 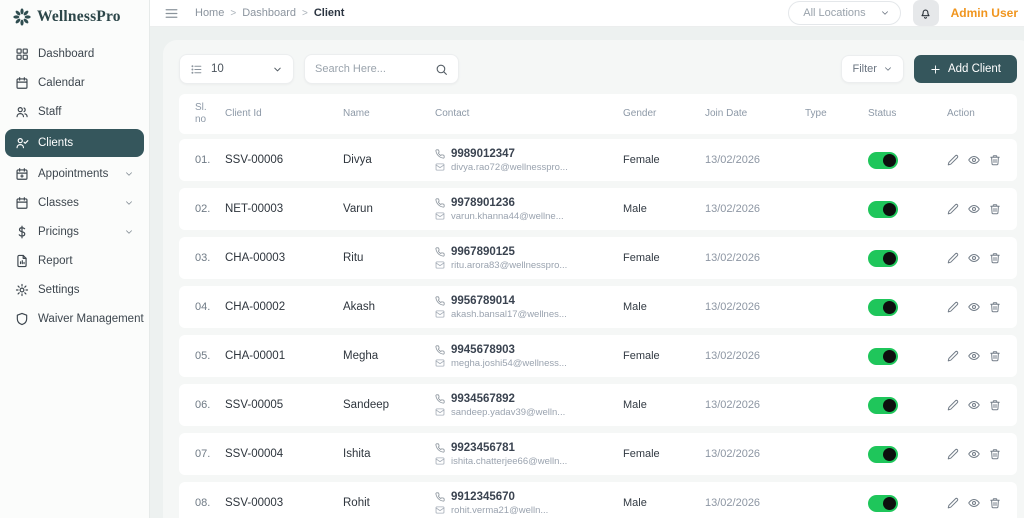 What do you see at coordinates (885, 13) in the screenshot?
I see `chevron-down-icon` at bounding box center [885, 13].